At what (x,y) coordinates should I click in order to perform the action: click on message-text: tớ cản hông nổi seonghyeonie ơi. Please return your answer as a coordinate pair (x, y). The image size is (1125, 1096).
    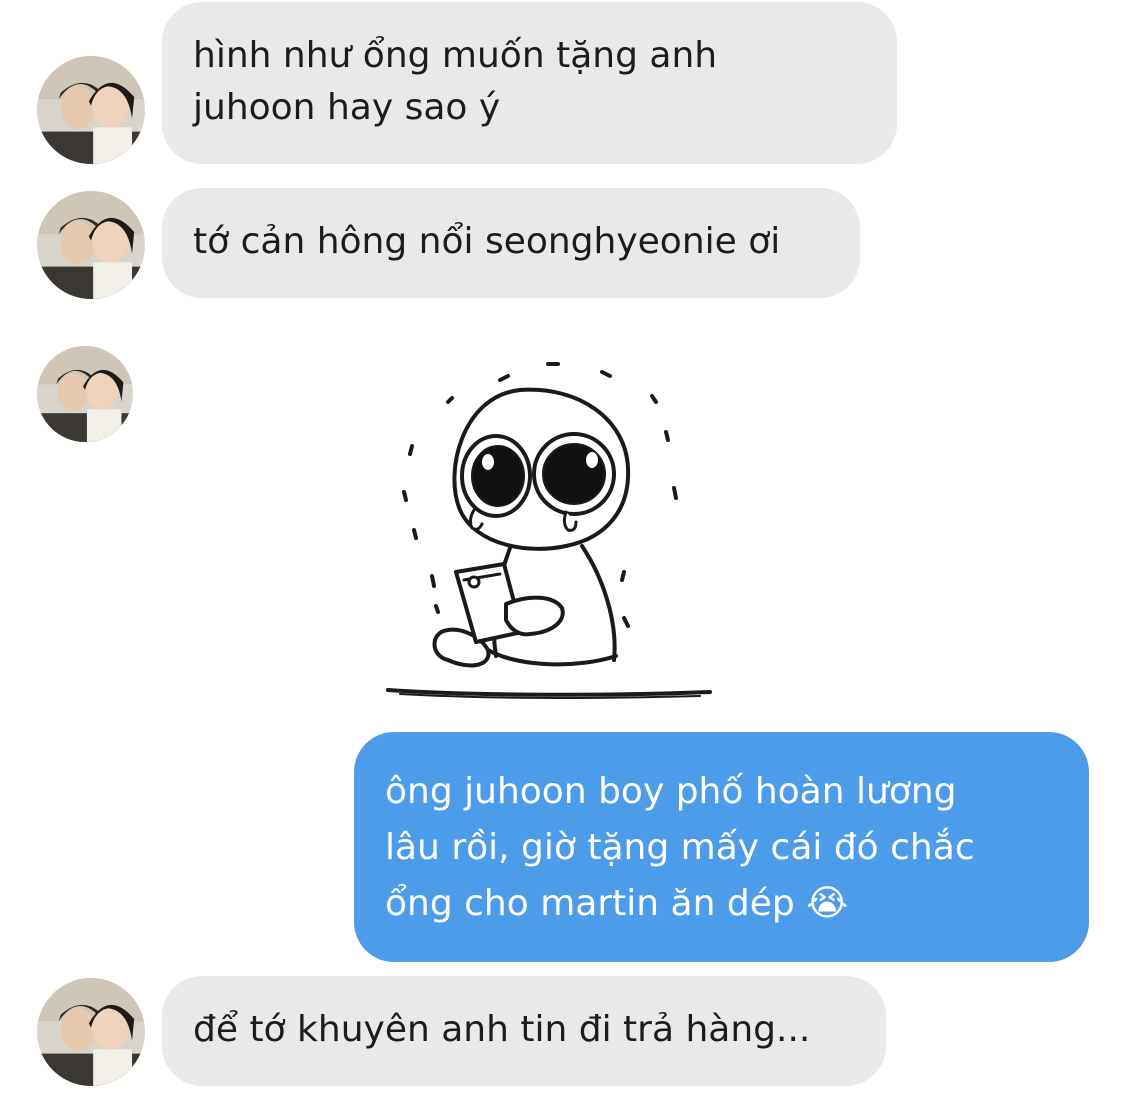
    Looking at the image, I should click on (487, 241).